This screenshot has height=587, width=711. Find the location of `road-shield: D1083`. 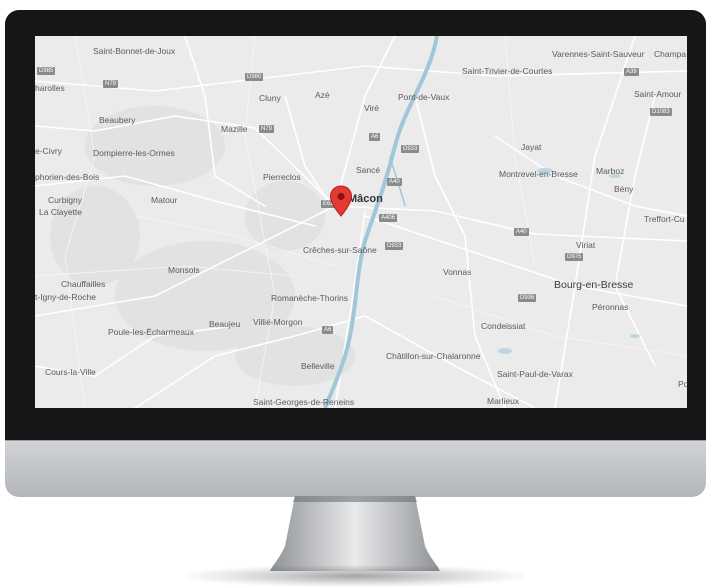

road-shield: D1083 is located at coordinates (661, 112).